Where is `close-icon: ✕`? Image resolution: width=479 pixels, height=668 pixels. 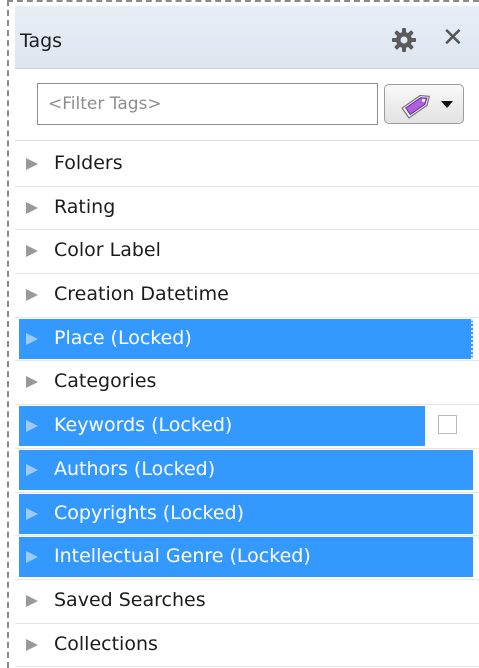
close-icon: ✕ is located at coordinates (453, 38).